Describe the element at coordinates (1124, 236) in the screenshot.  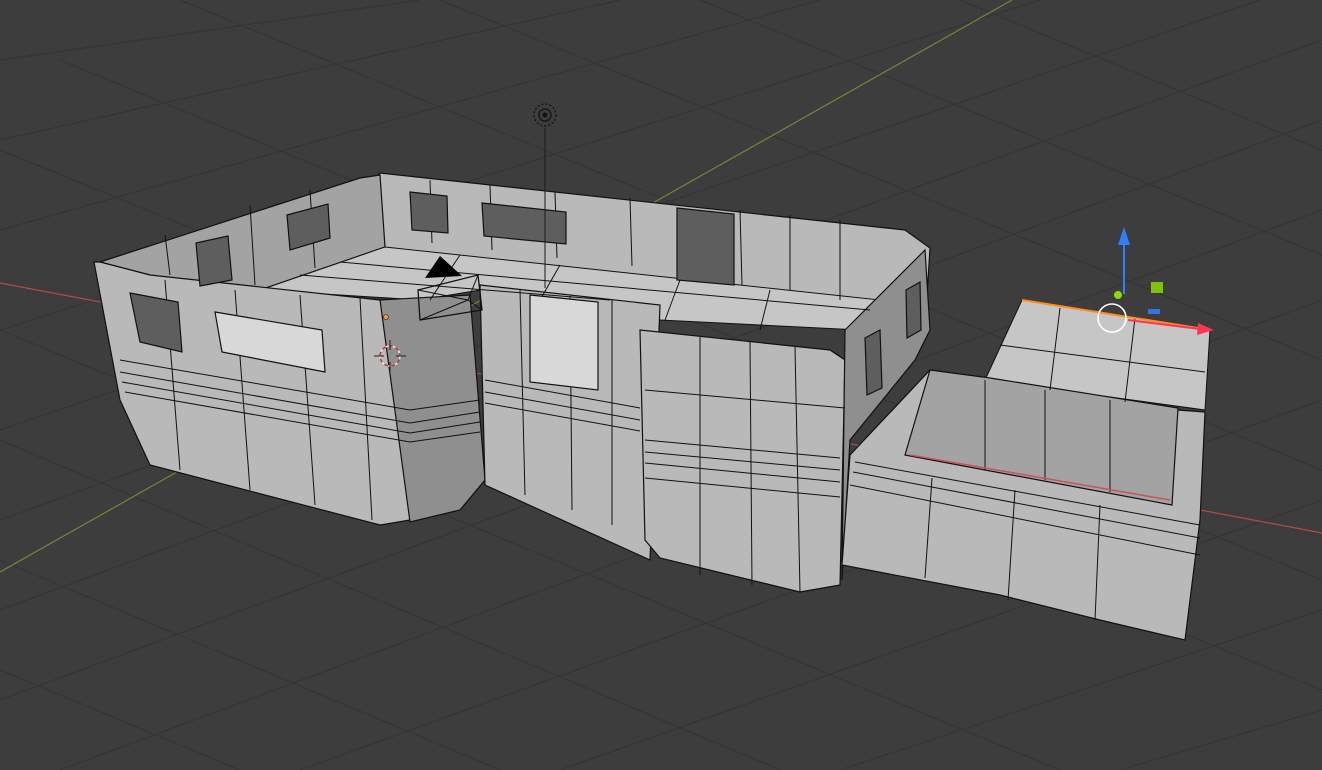
I see `gizmo-z-arrow-icon` at that location.